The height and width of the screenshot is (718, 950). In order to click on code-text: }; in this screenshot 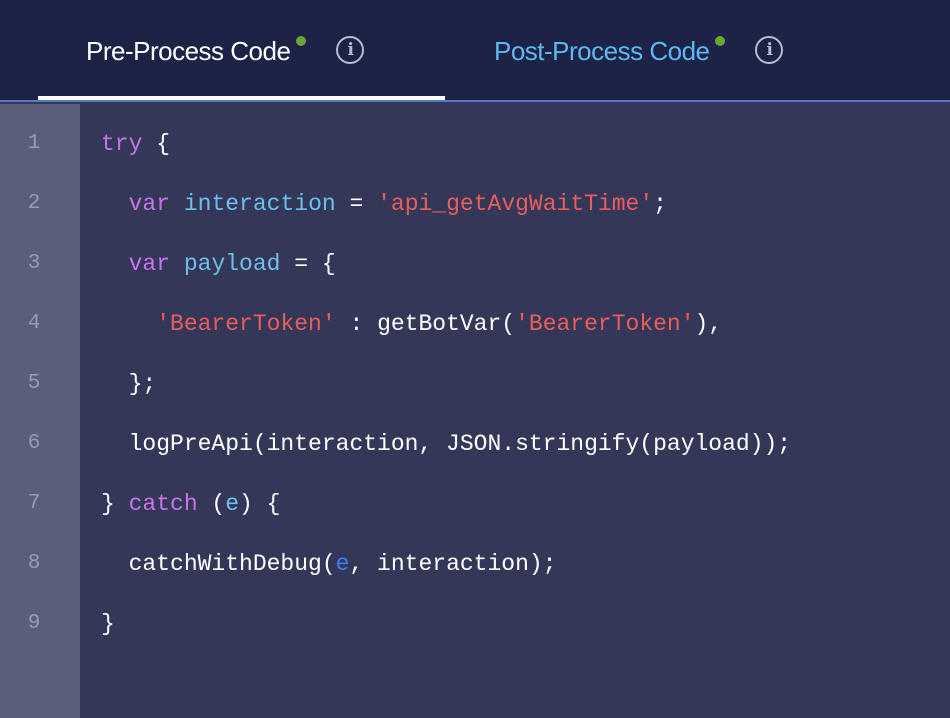, I will do `click(129, 384)`.